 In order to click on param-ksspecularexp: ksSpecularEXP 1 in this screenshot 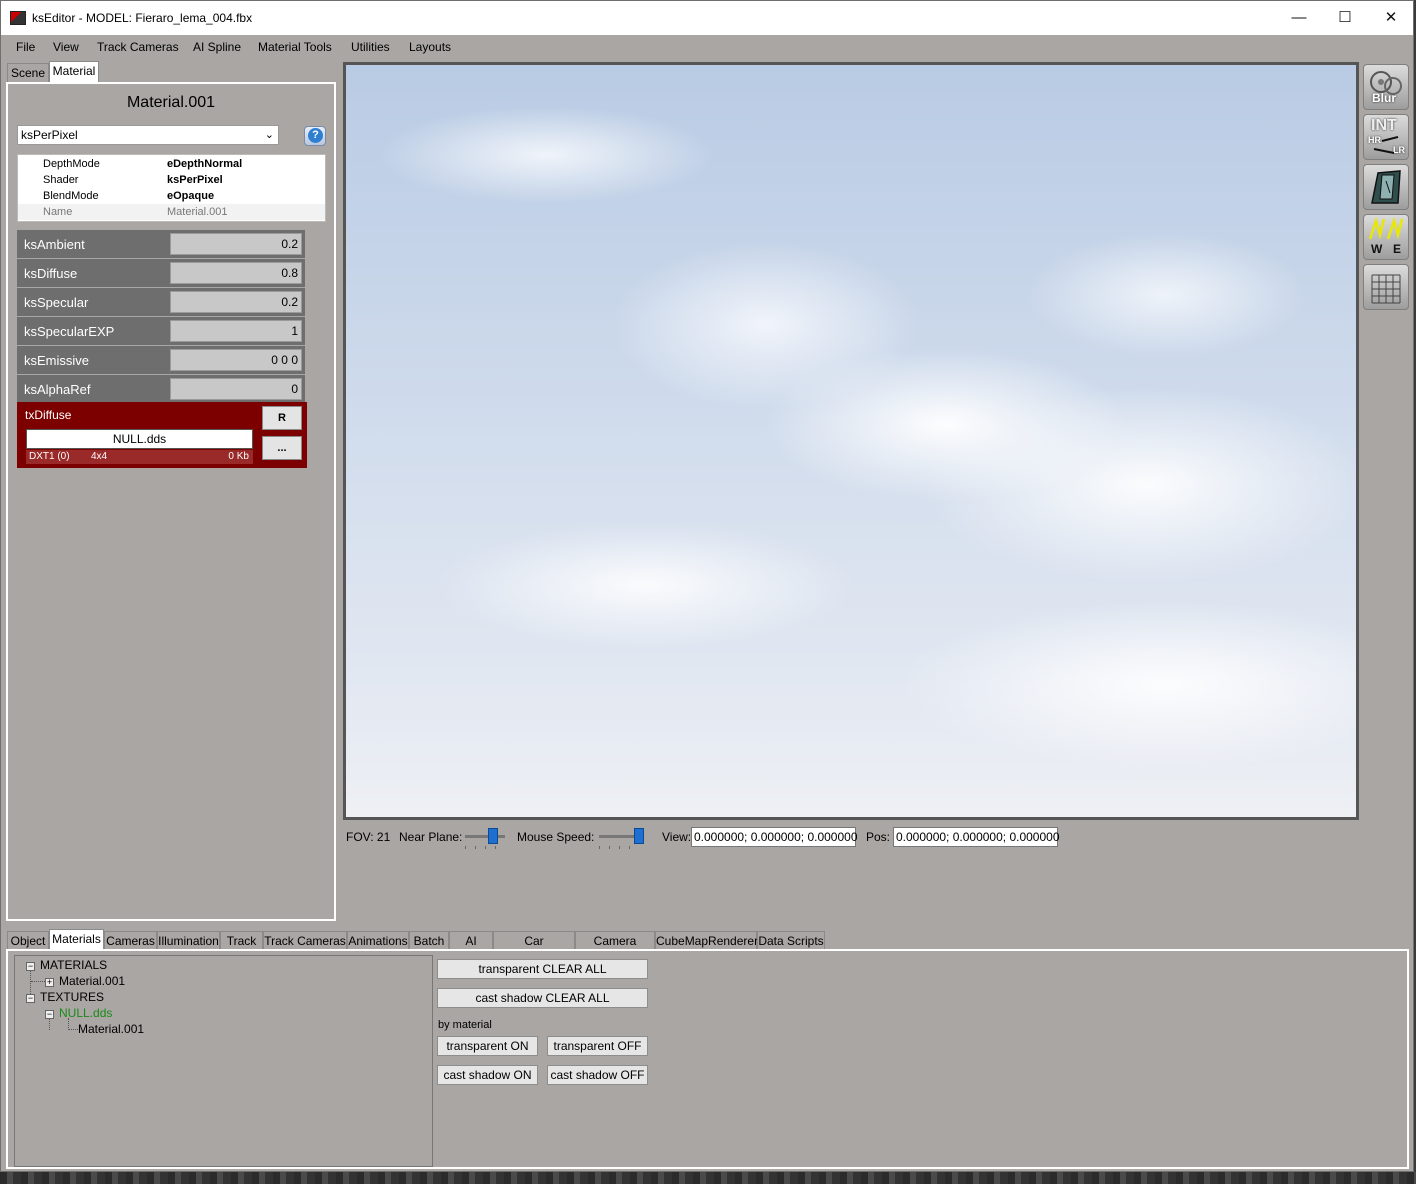, I will do `click(161, 331)`.